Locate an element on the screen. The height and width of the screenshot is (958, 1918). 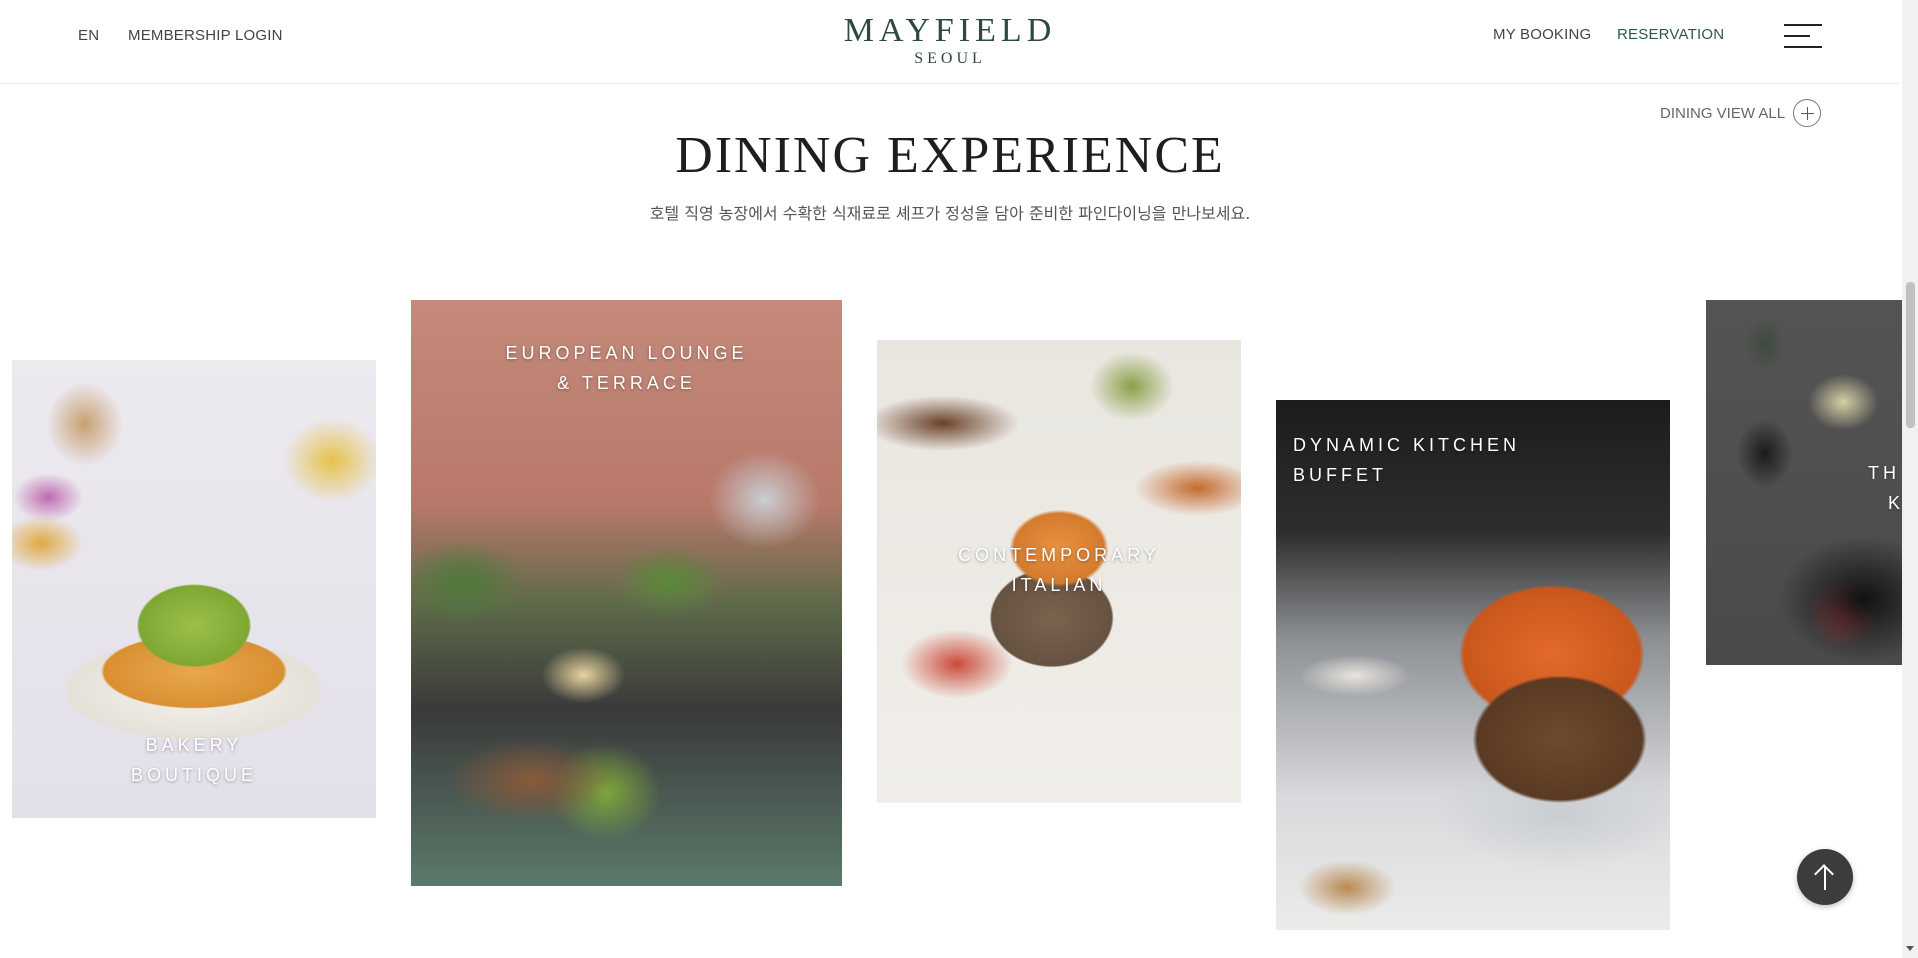
card-label: DYNAMIC KITCHEN BUFFET is located at coordinates (1406, 460).